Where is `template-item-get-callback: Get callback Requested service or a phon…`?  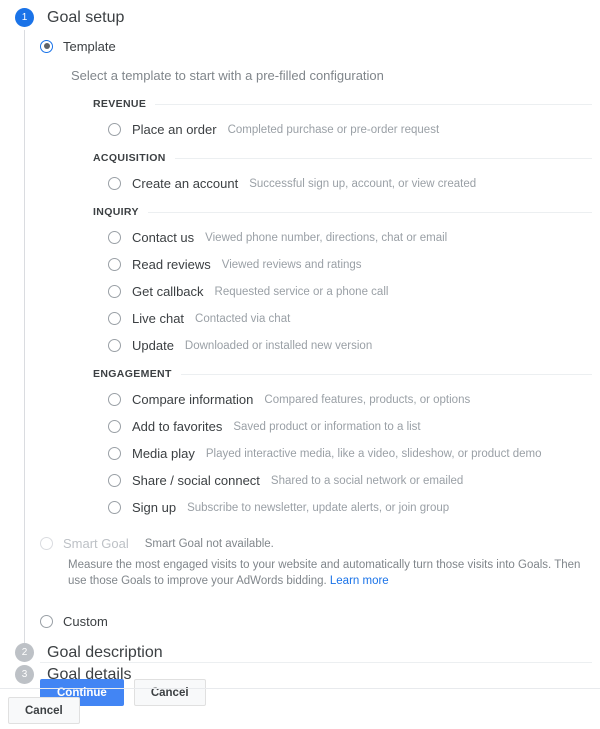 template-item-get-callback: Get callback Requested service or a phon… is located at coordinates (350, 291).